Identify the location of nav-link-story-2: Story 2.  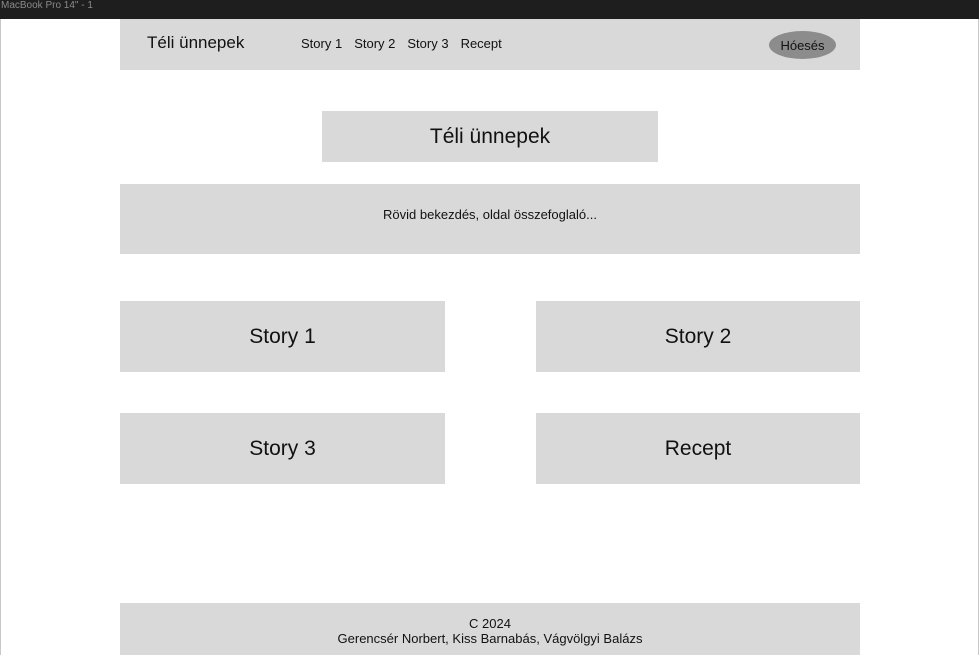
(374, 43).